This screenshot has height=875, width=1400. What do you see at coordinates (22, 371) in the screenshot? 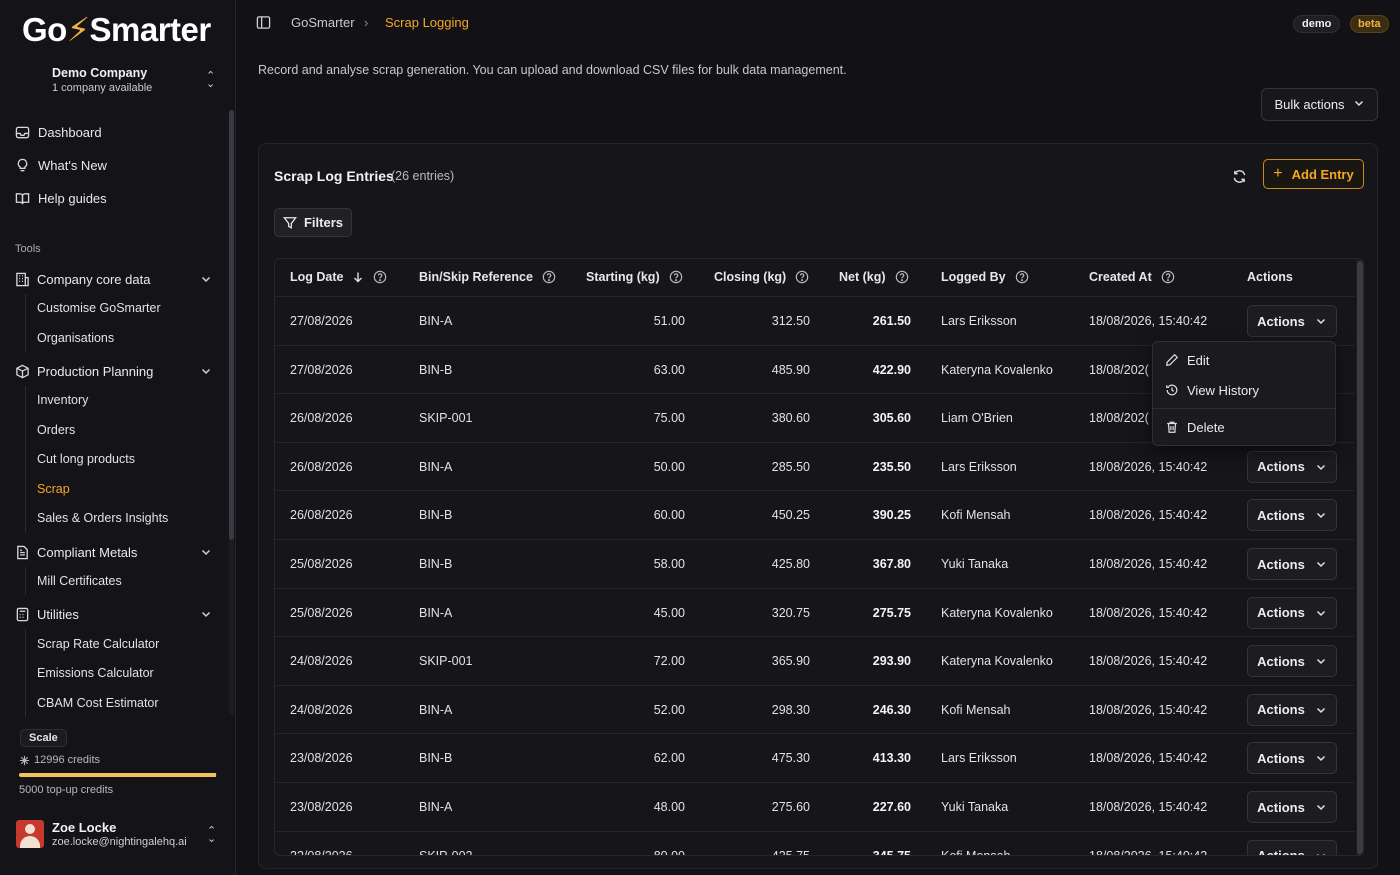
I see `box-icon` at bounding box center [22, 371].